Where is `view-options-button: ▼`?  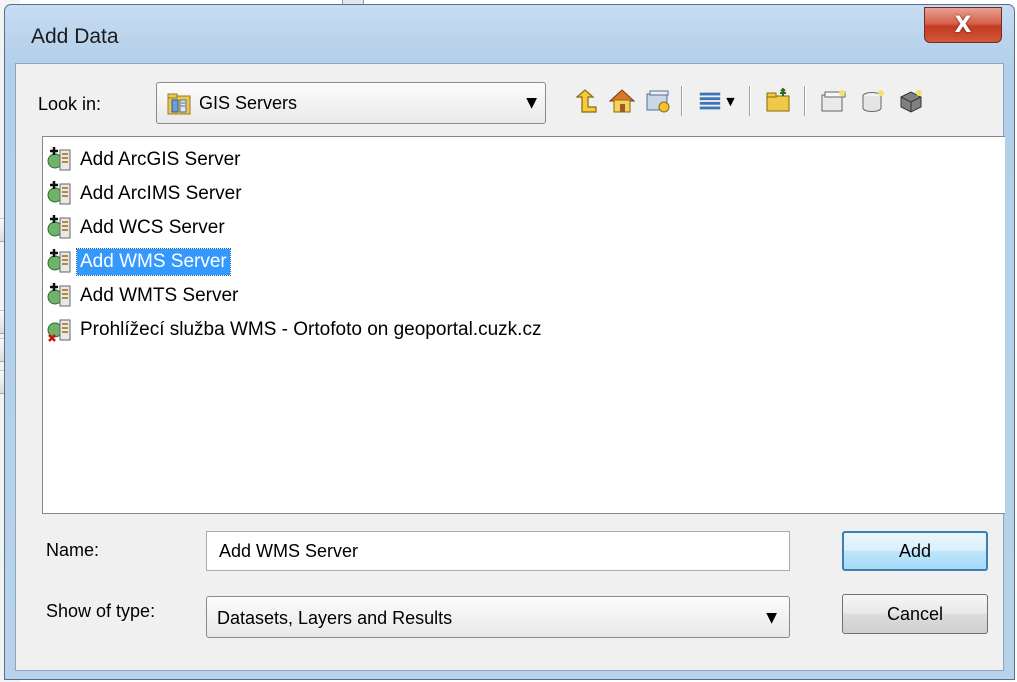
view-options-button: ▼ is located at coordinates (716, 101).